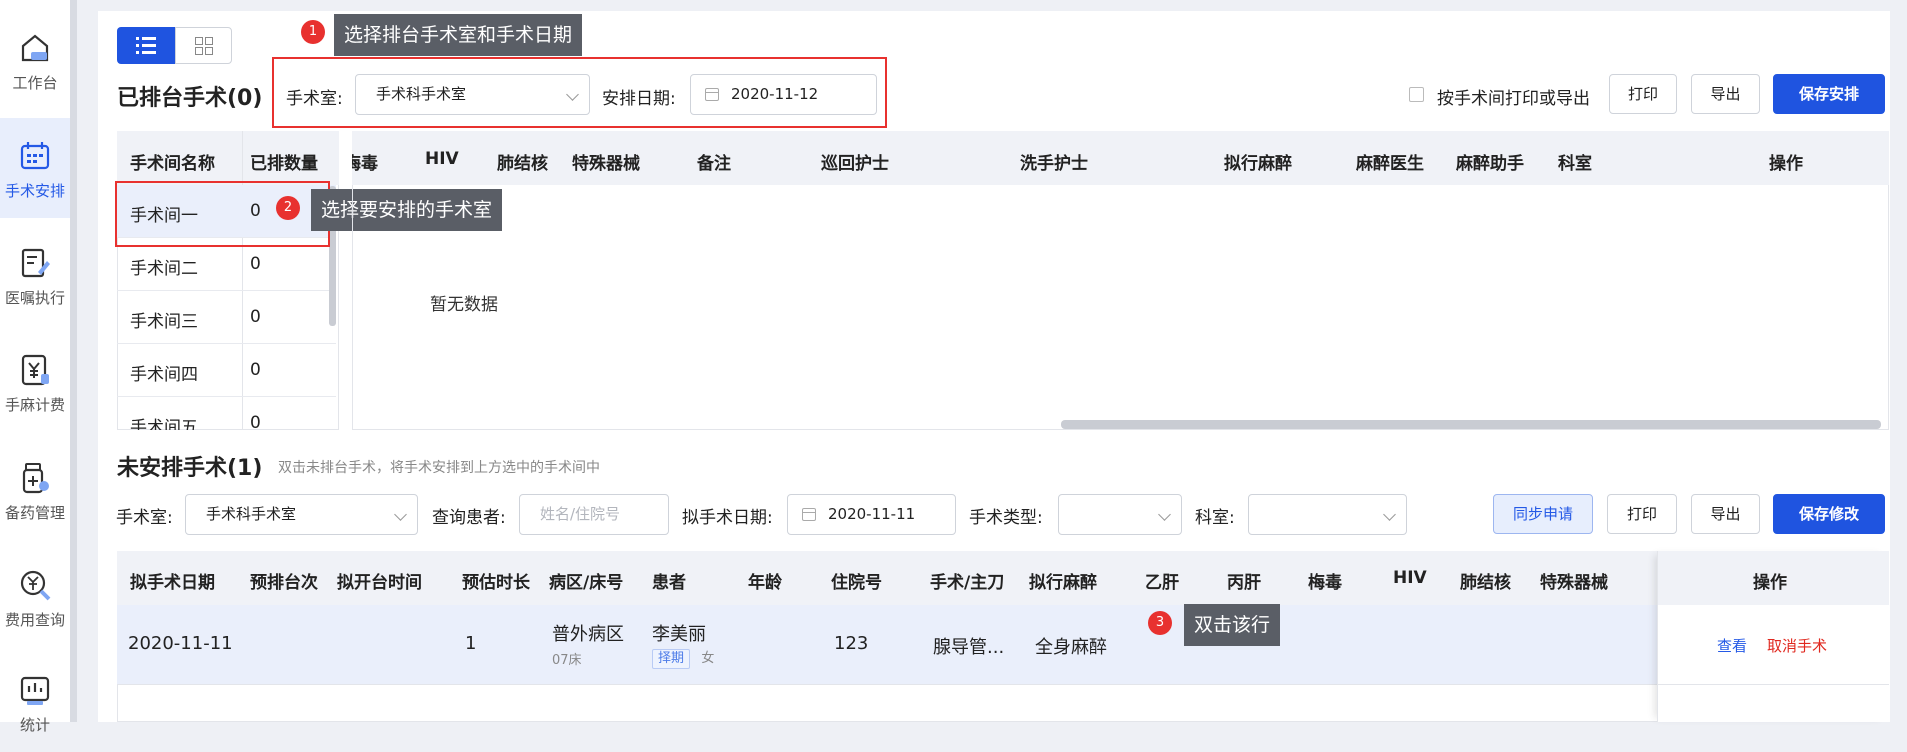 Image resolution: width=1907 pixels, height=752 pixels. Describe the element at coordinates (288, 208) in the screenshot. I see `step-badge-2: 2` at that location.